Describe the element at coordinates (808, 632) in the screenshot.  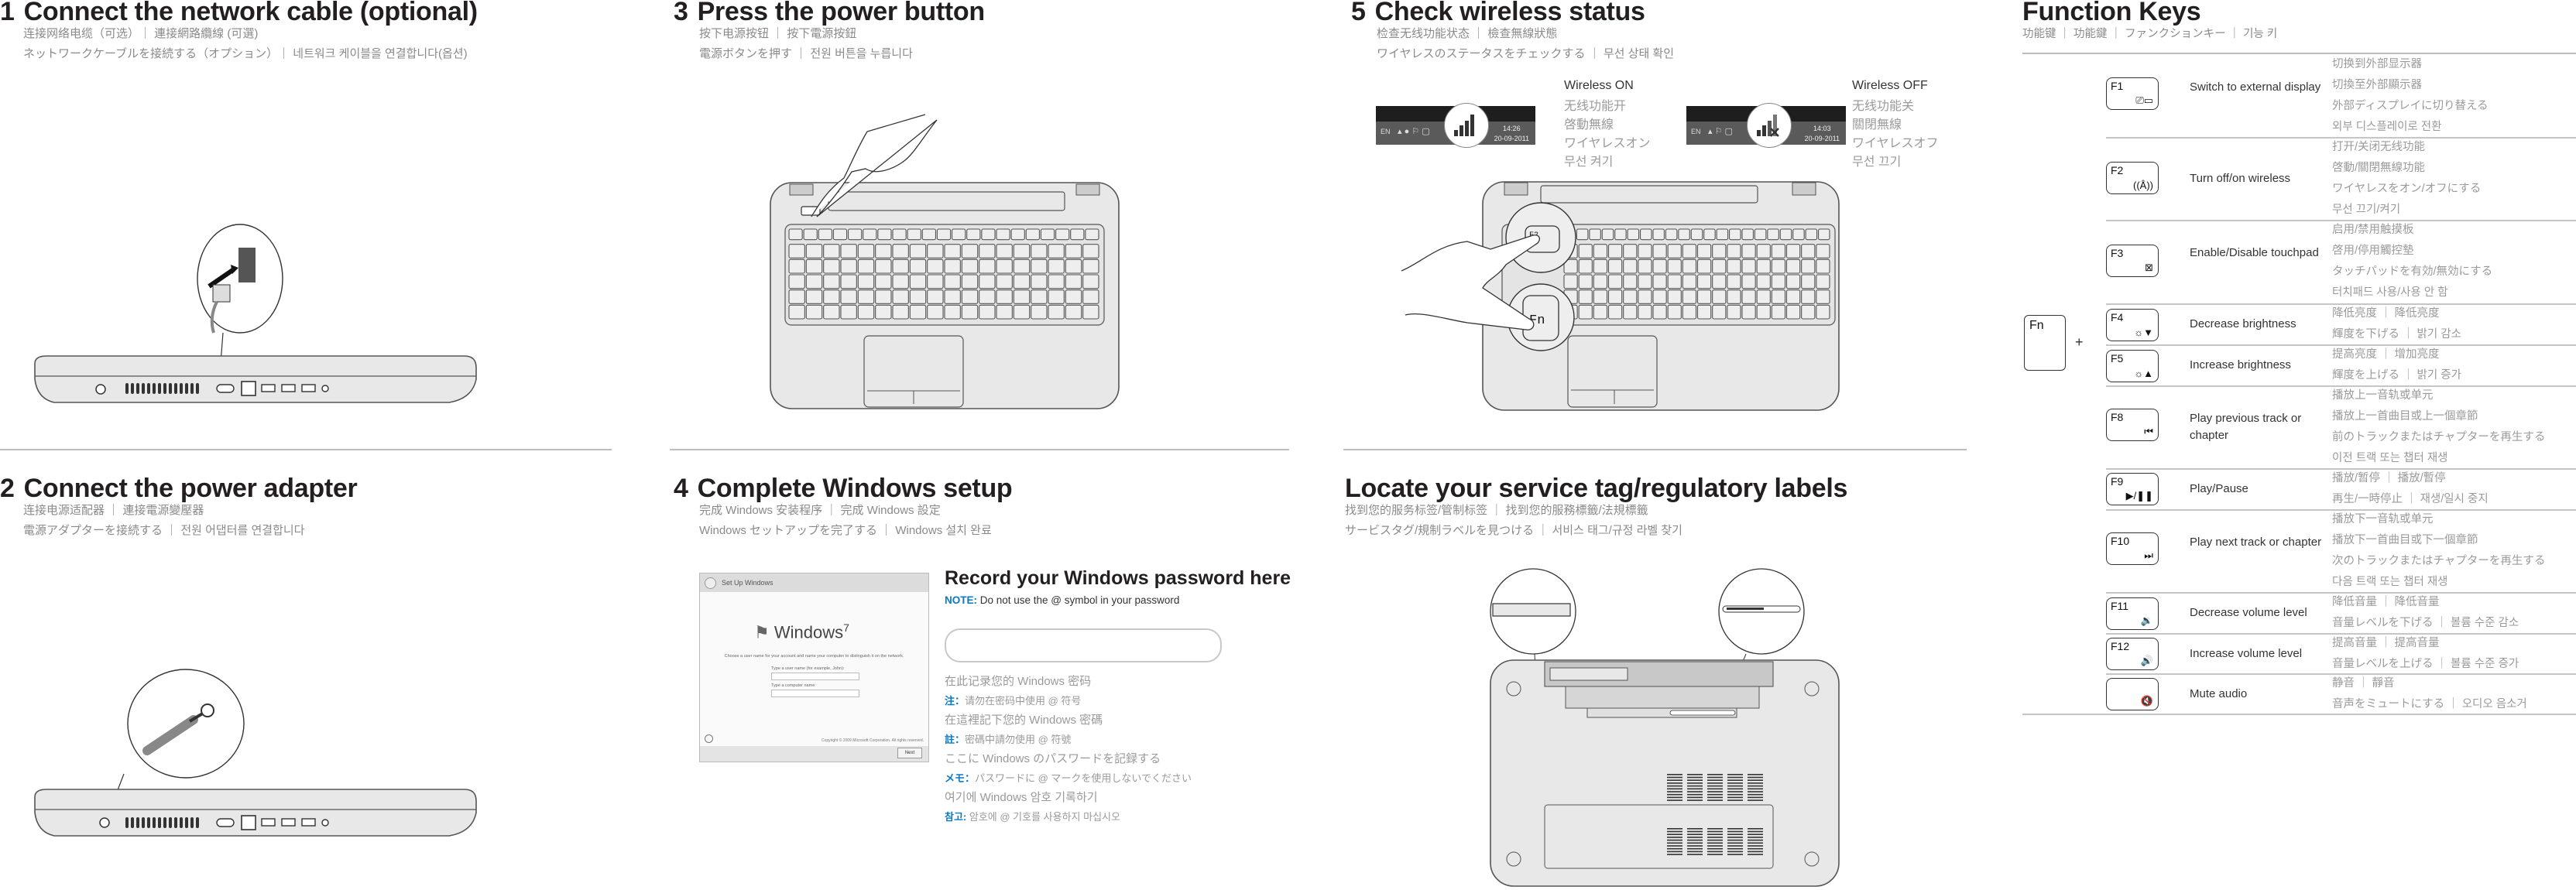
I see `logo-text: Windows` at that location.